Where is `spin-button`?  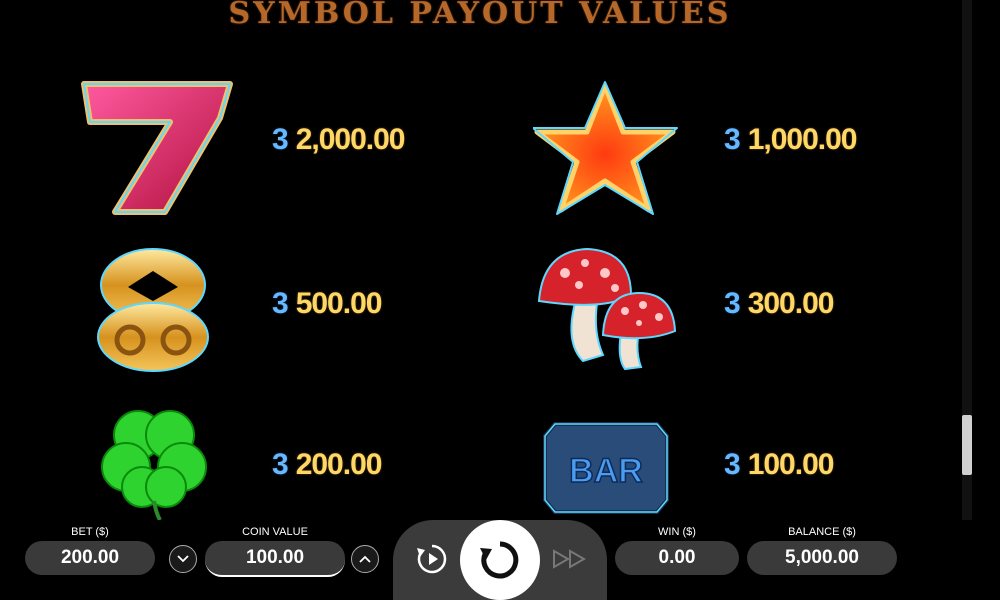 spin-button is located at coordinates (500, 560).